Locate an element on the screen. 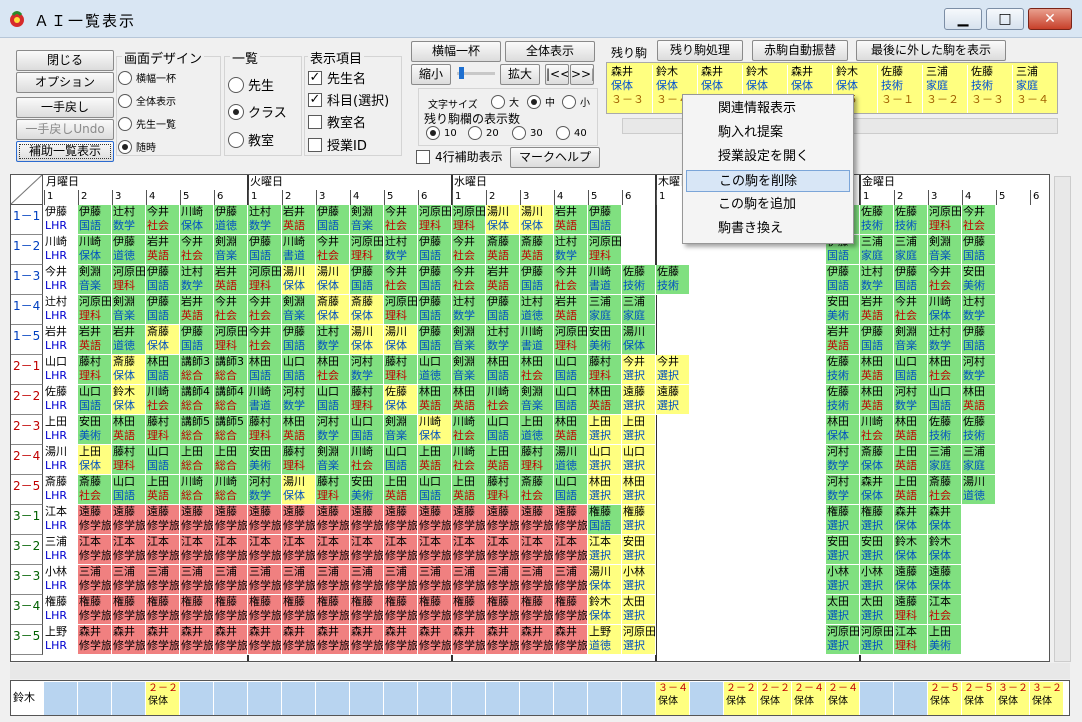 This screenshot has height=722, width=1082. timetable-cell: 伊藤 道徳 is located at coordinates (129, 250).